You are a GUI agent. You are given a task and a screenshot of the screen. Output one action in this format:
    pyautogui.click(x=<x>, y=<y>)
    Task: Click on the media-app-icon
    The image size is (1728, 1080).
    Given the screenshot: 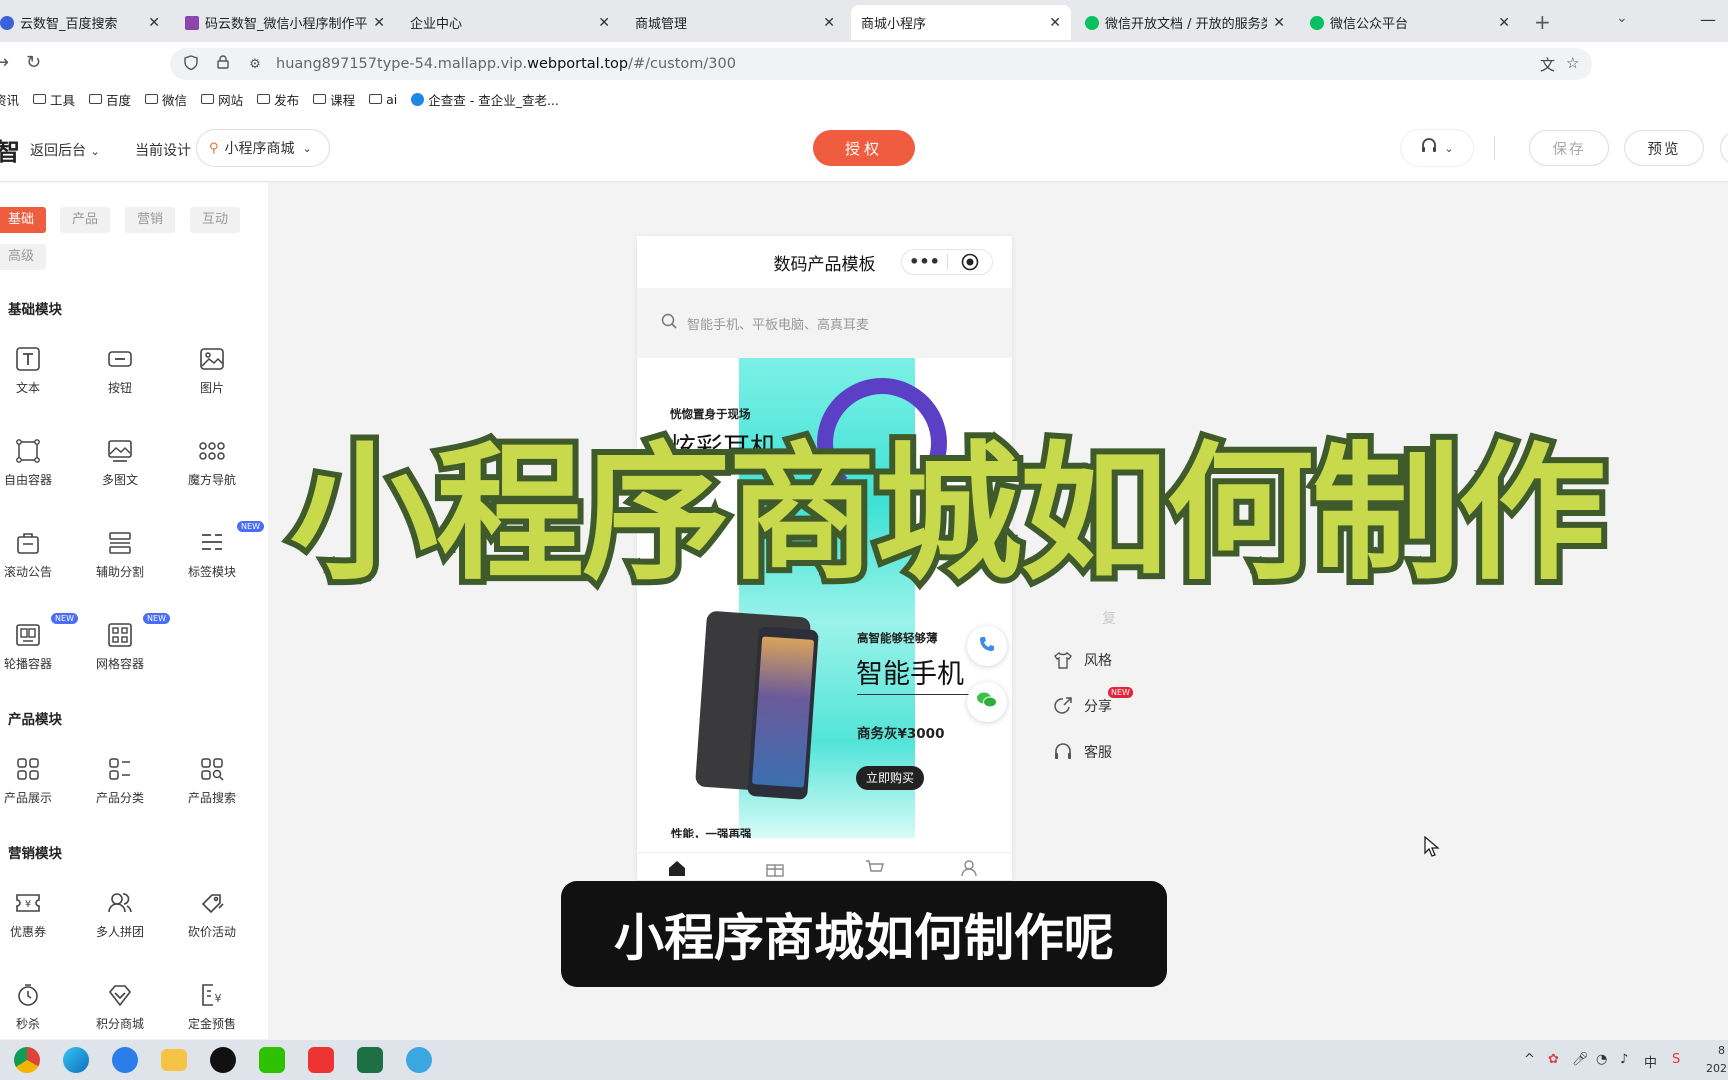 What is the action you would take?
    pyautogui.click(x=321, y=1060)
    